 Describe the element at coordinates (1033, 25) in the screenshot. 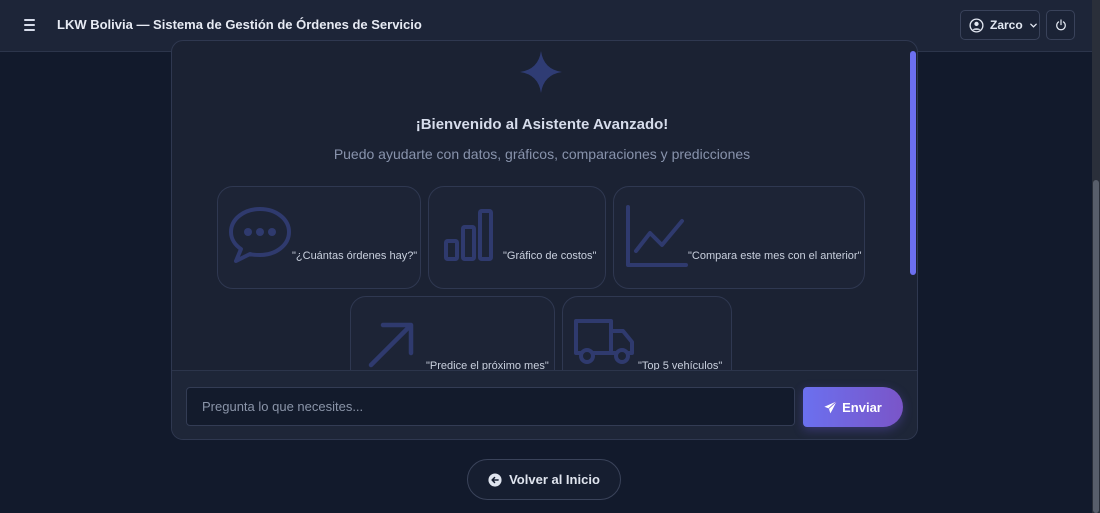

I see `chevron-down-icon` at that location.